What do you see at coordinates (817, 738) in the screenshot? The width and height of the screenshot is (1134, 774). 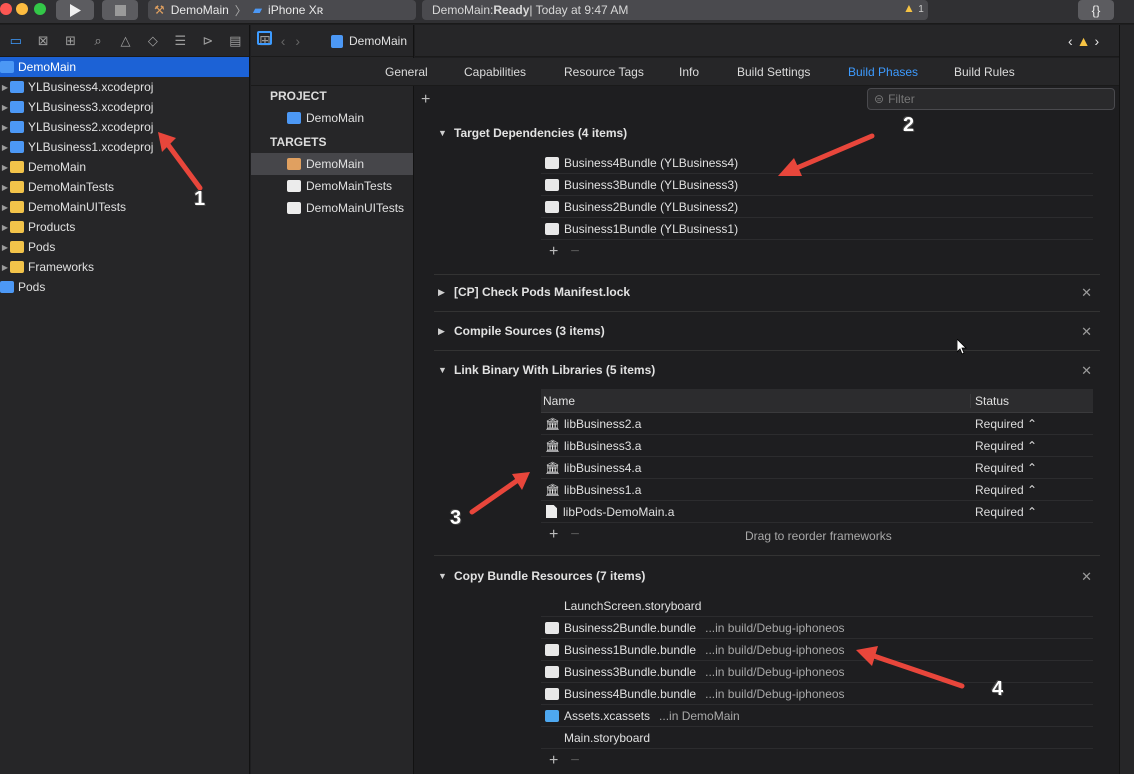 I see `list-item: Main.storyboard` at bounding box center [817, 738].